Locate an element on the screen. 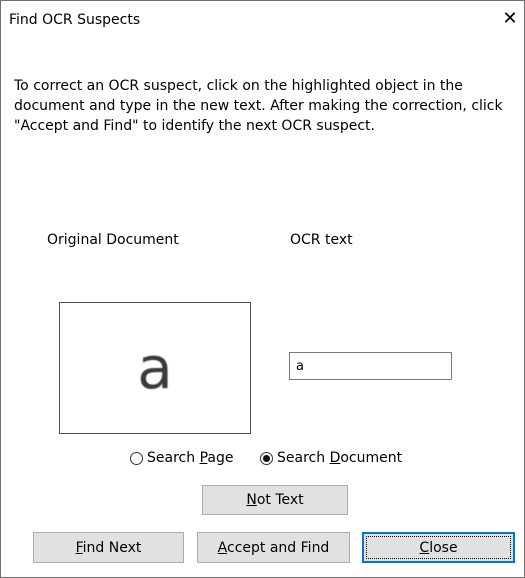 The height and width of the screenshot is (578, 525). find-next-button-label: Find Next is located at coordinates (108, 547).